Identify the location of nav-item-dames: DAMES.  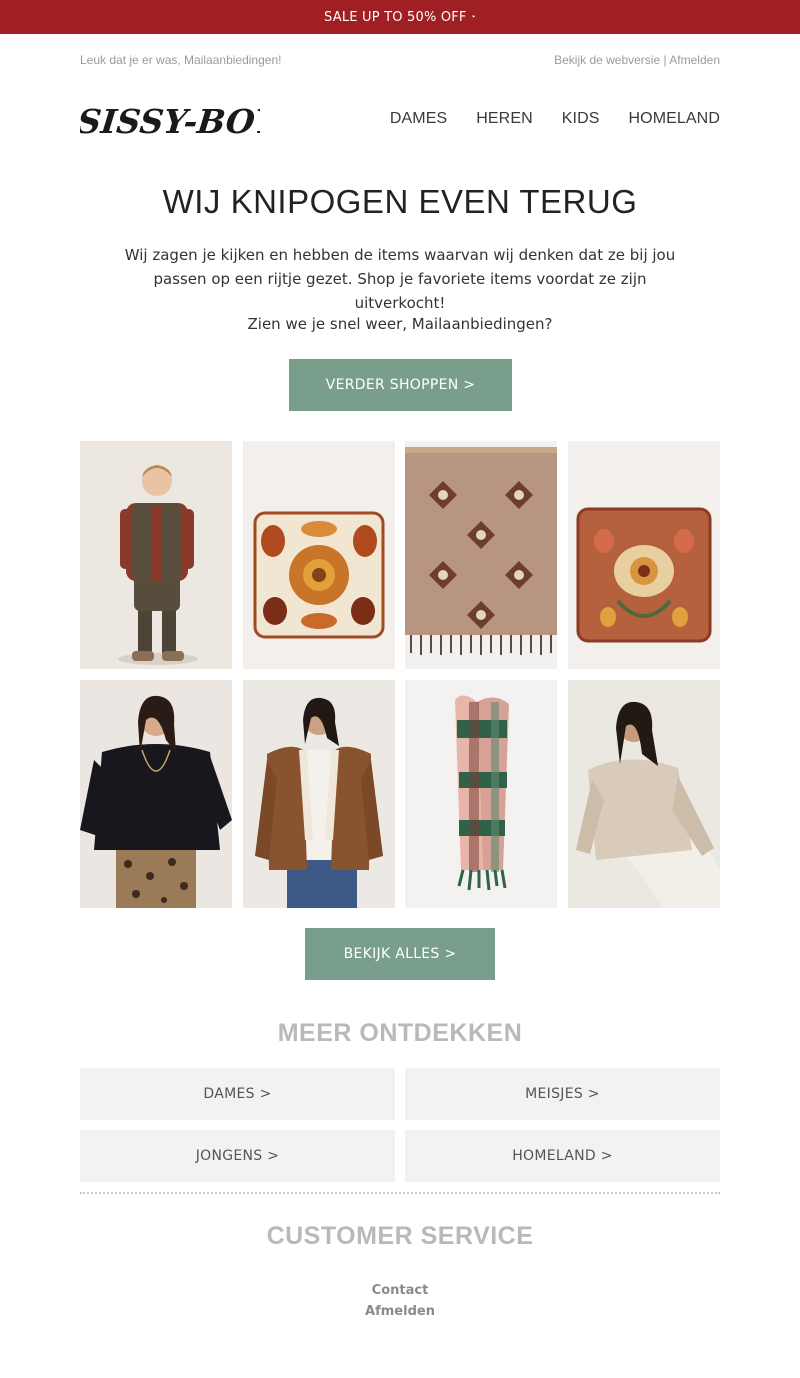
(418, 119).